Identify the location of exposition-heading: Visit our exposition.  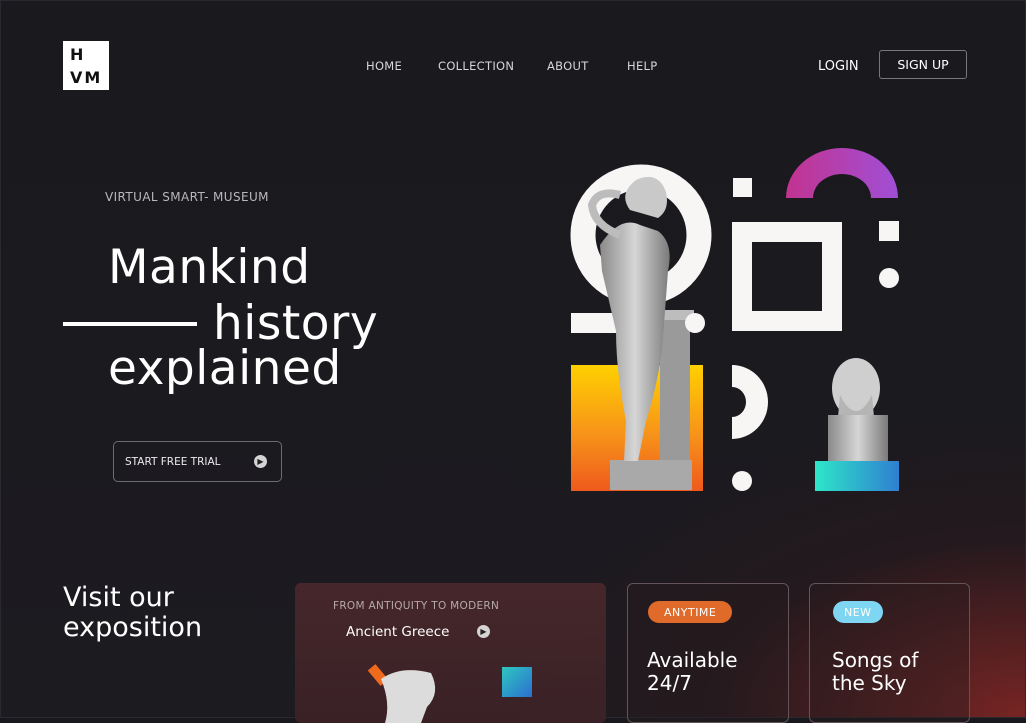
(132, 613).